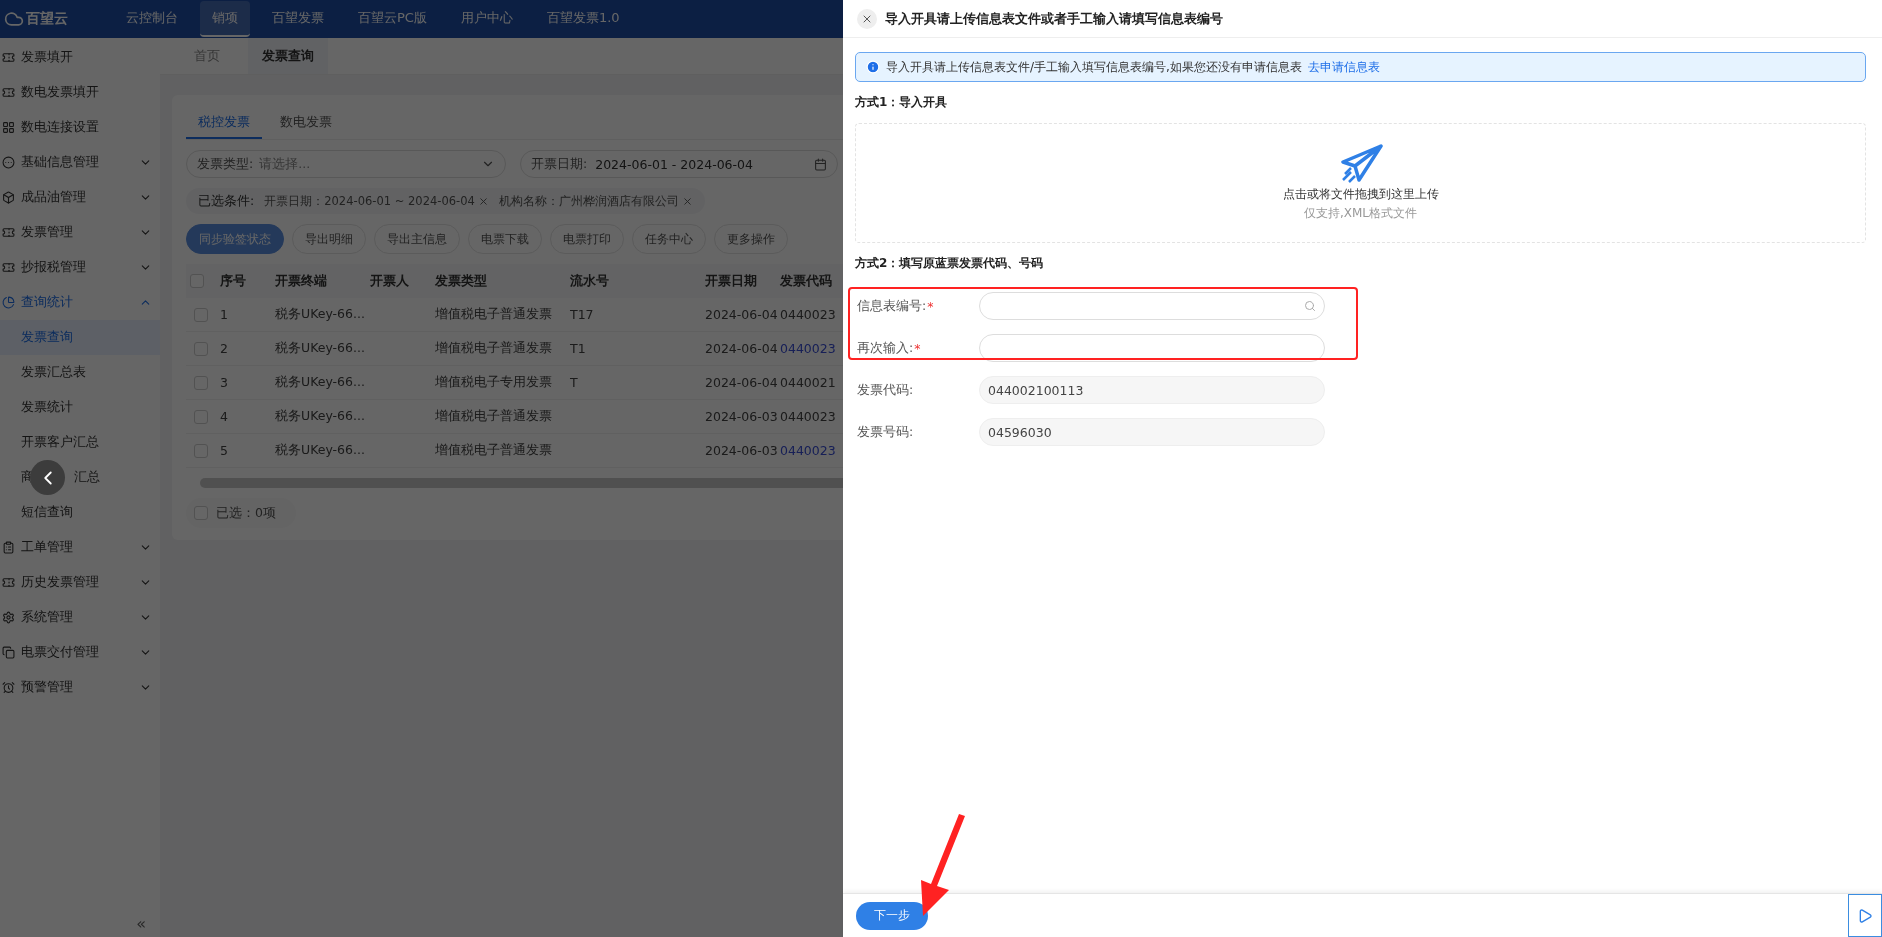 The image size is (1882, 937). I want to click on action-button: 任务中心, so click(669, 239).